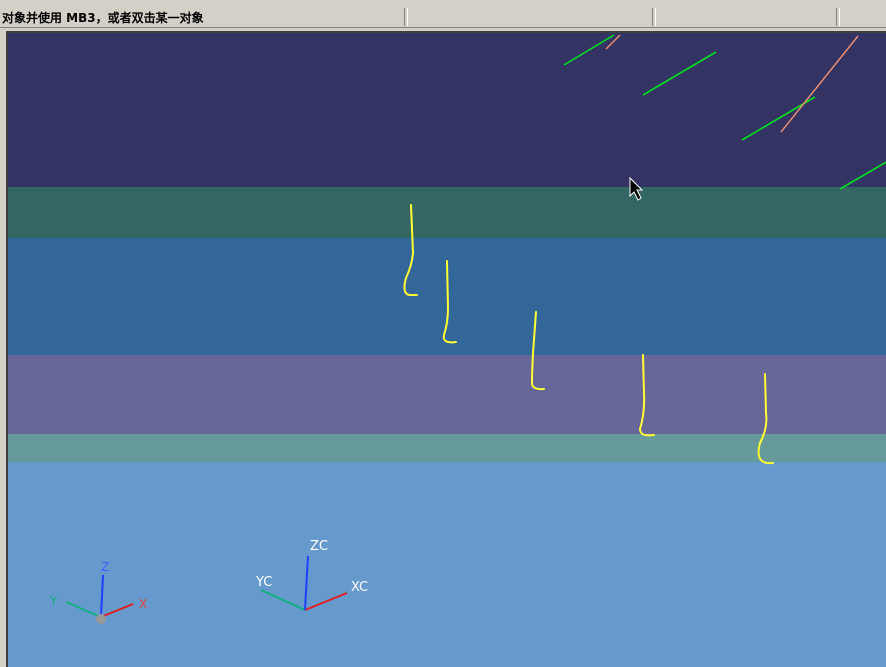 The height and width of the screenshot is (667, 886). What do you see at coordinates (447, 394) in the screenshot?
I see `band-purple` at bounding box center [447, 394].